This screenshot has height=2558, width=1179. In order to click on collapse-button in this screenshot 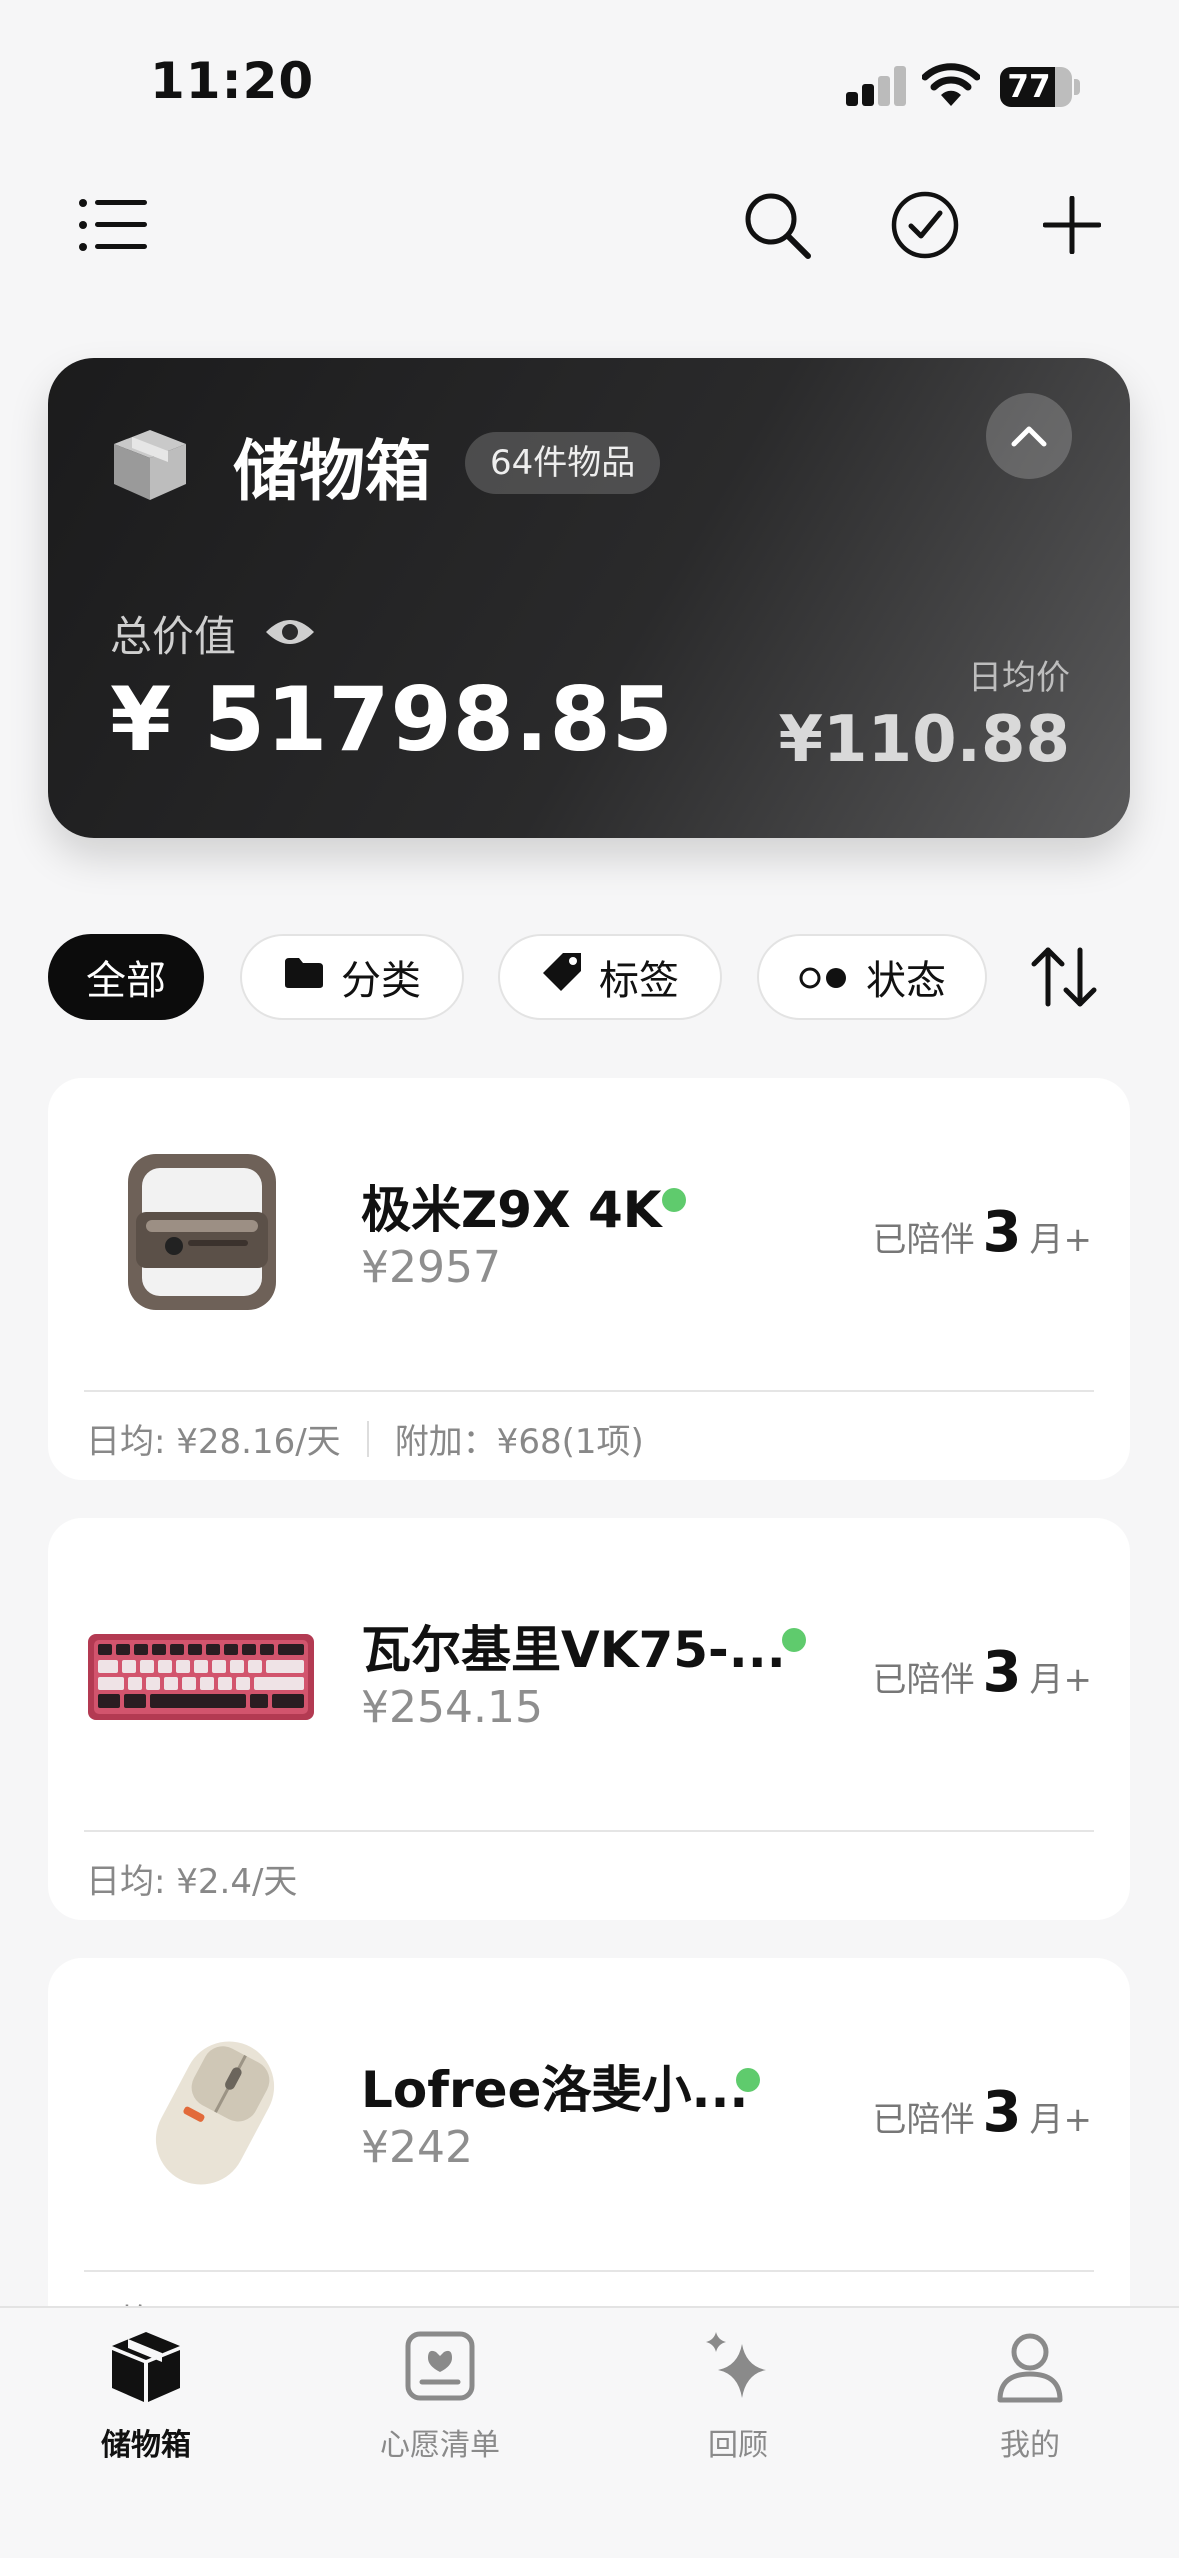, I will do `click(1029, 436)`.